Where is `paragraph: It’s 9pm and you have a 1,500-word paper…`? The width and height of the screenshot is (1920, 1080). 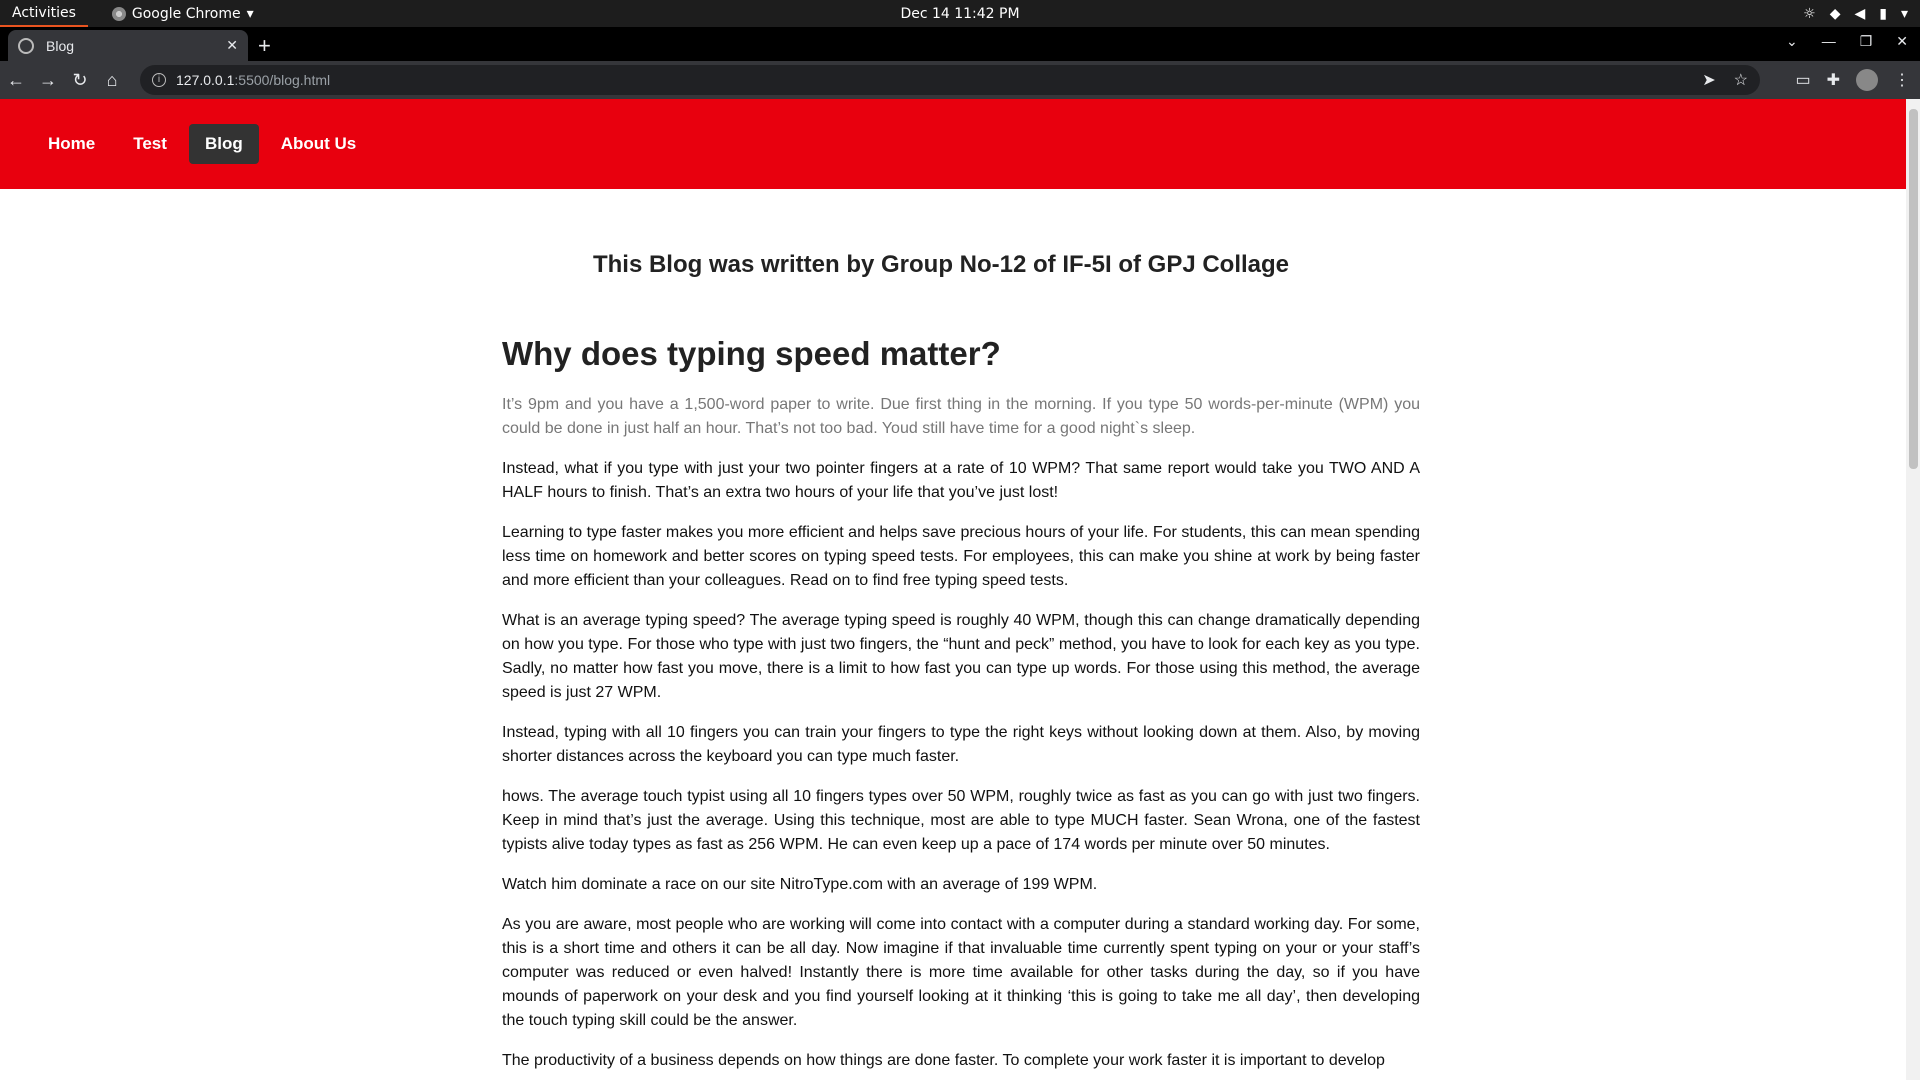
paragraph: It’s 9pm and you have a 1,500-word paper… is located at coordinates (961, 416).